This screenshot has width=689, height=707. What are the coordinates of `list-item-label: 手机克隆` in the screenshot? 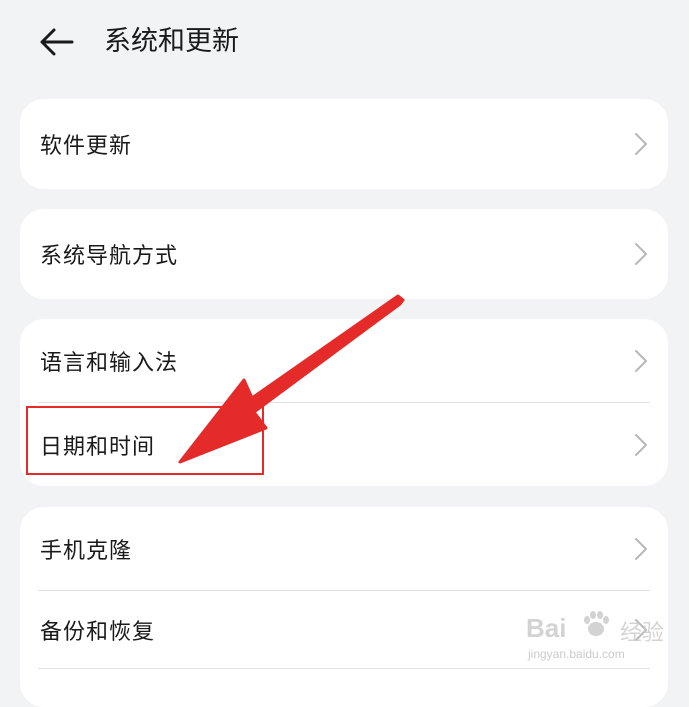 It's located at (86, 551).